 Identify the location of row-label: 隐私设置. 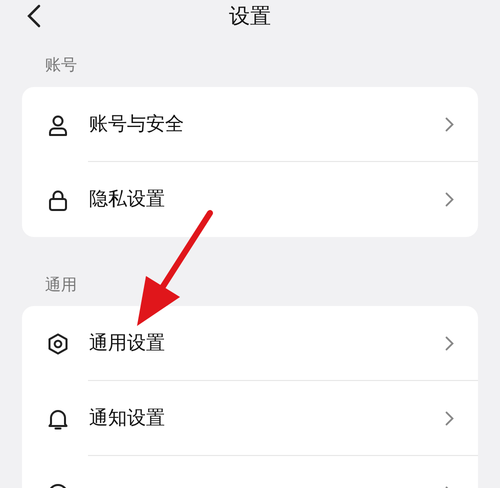
(127, 199).